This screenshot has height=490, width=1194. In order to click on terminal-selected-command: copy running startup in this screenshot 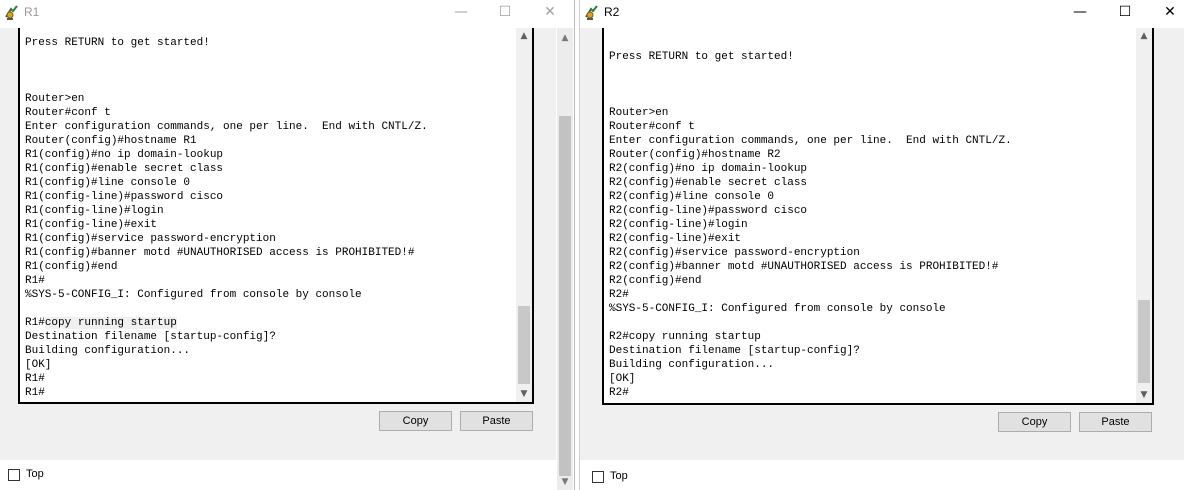, I will do `click(110, 323)`.